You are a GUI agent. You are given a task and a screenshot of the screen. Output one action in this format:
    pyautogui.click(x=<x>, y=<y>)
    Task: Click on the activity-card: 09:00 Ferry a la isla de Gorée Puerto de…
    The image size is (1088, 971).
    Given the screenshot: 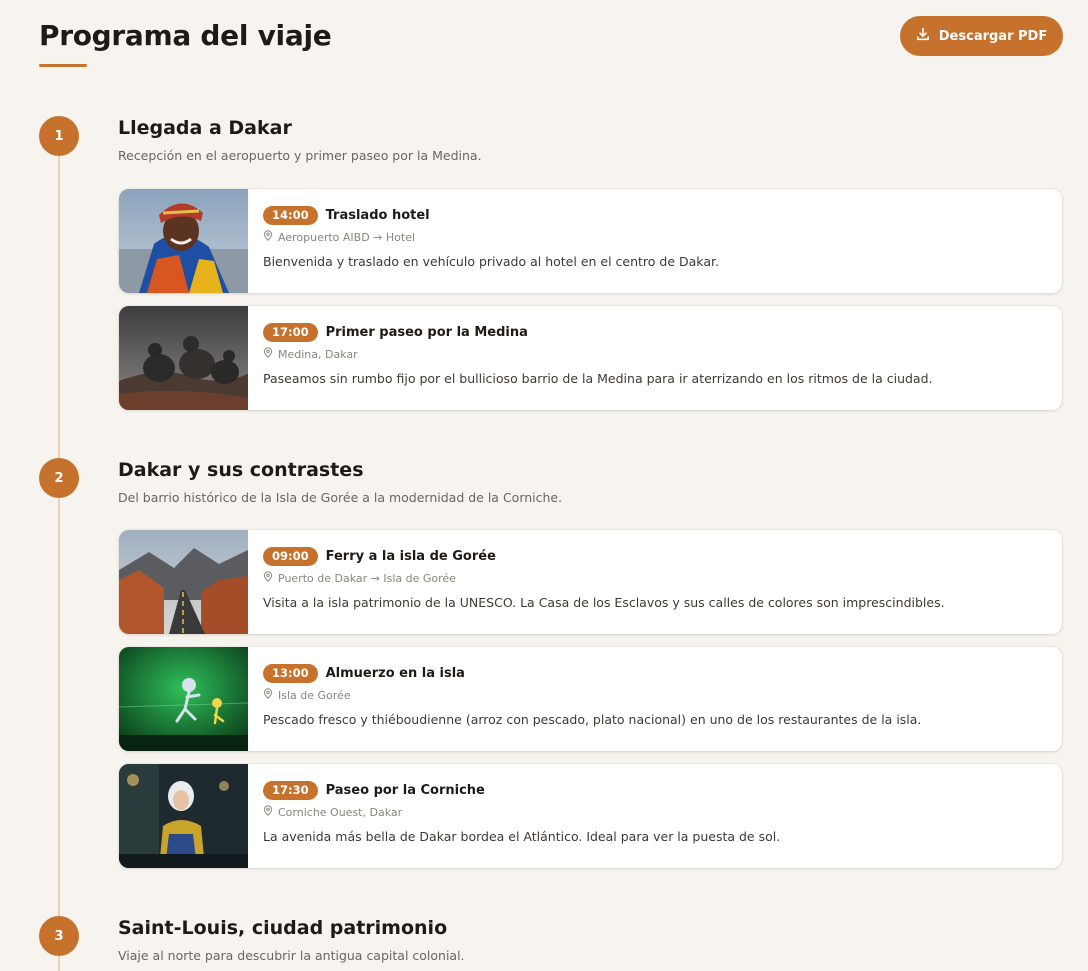 What is the action you would take?
    pyautogui.click(x=590, y=582)
    